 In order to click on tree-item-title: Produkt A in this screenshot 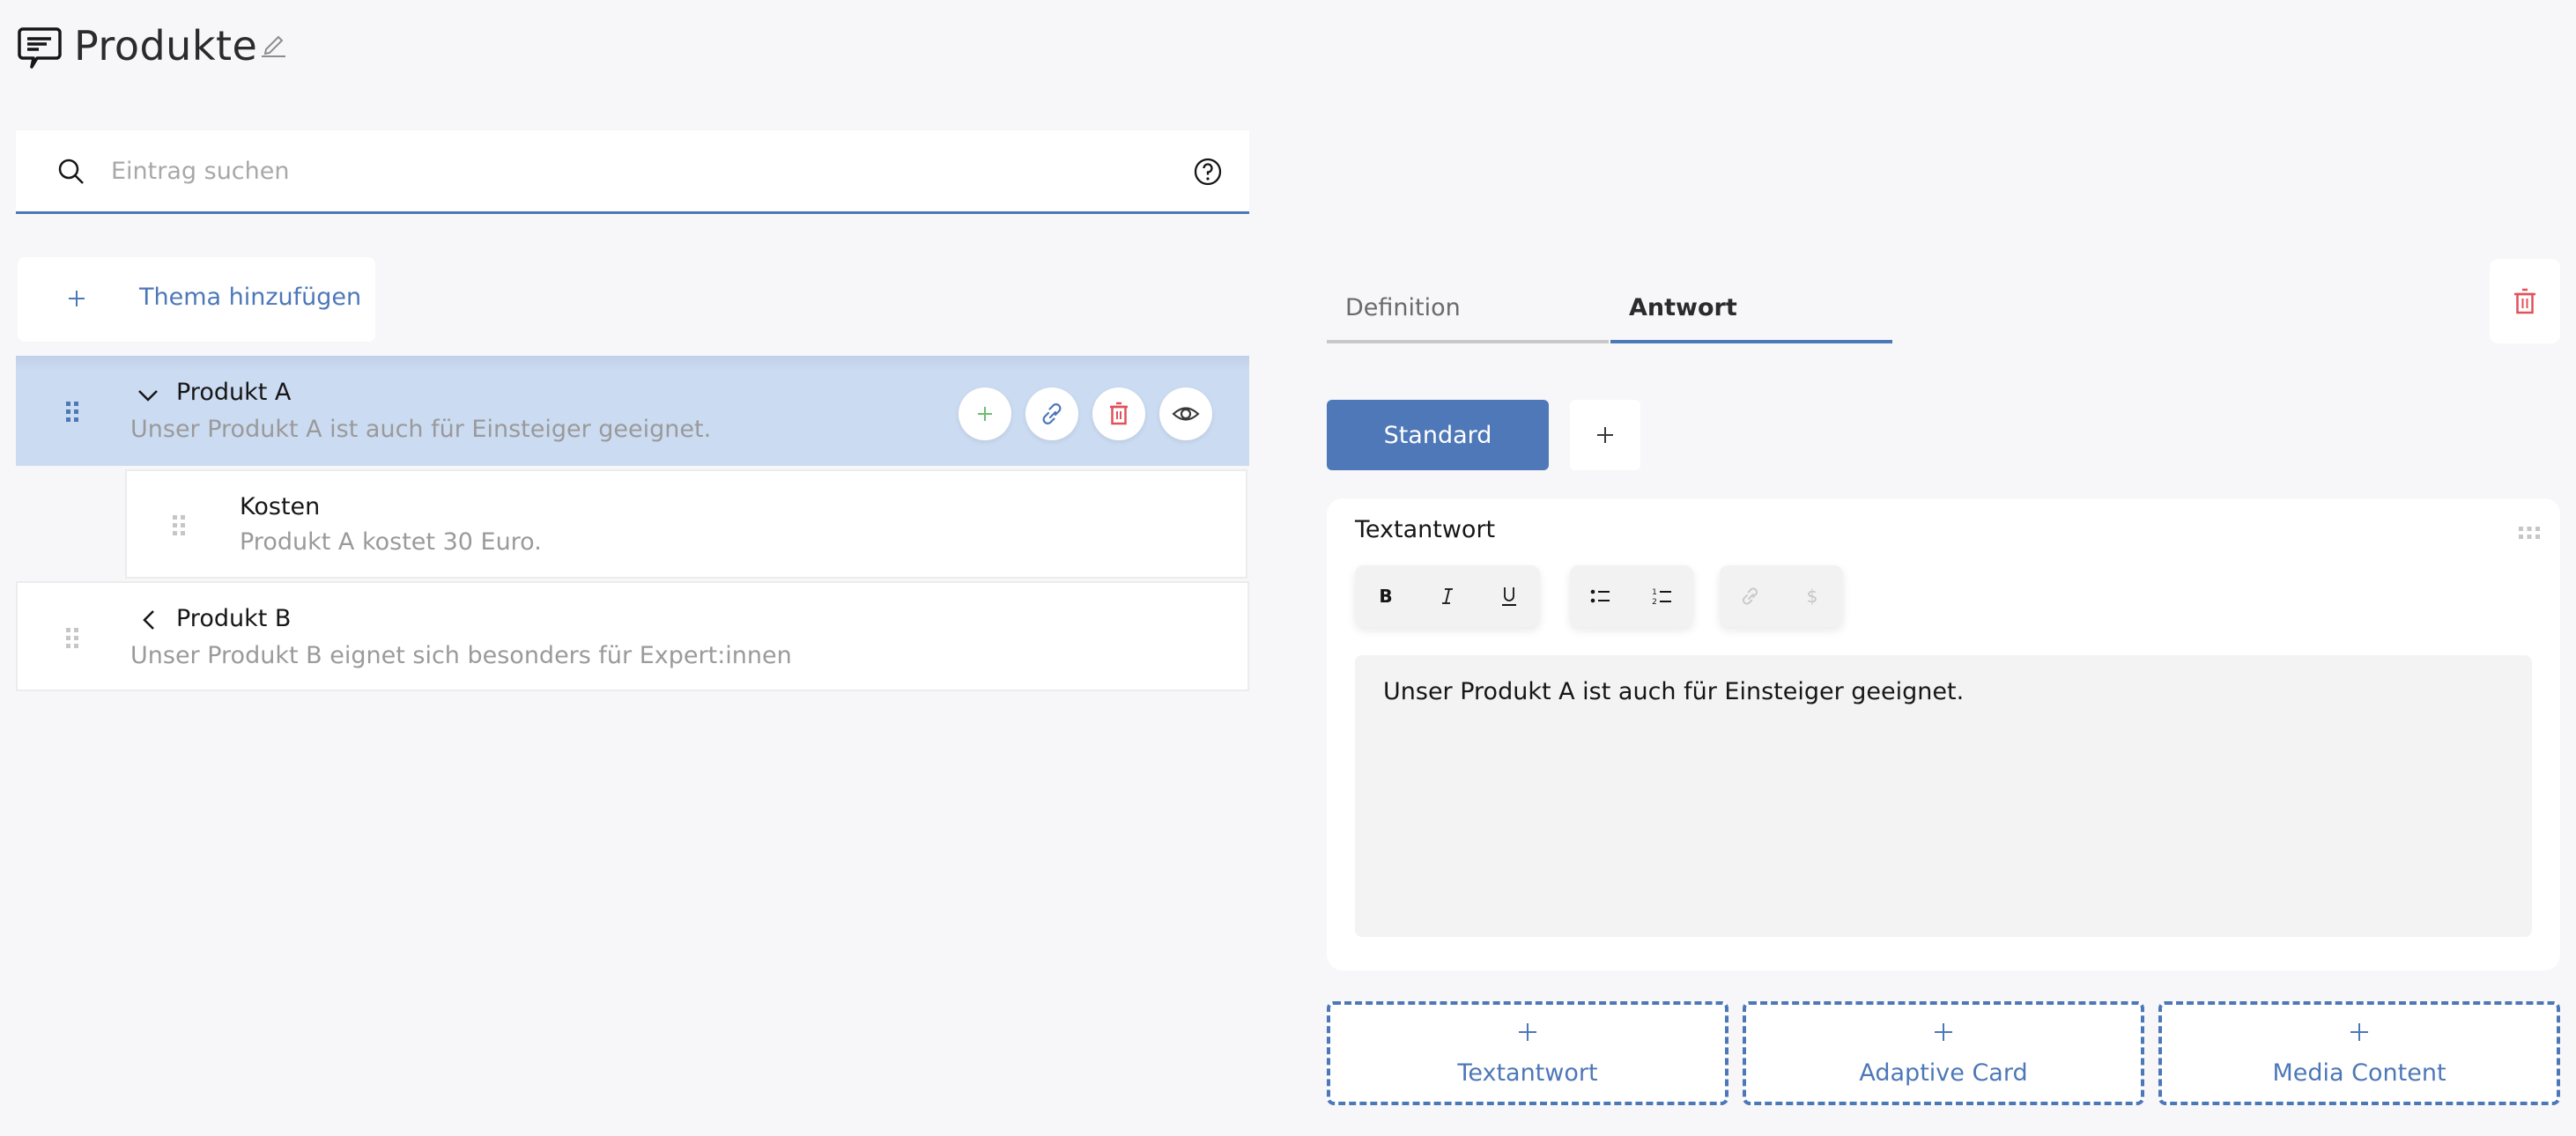, I will do `click(234, 392)`.